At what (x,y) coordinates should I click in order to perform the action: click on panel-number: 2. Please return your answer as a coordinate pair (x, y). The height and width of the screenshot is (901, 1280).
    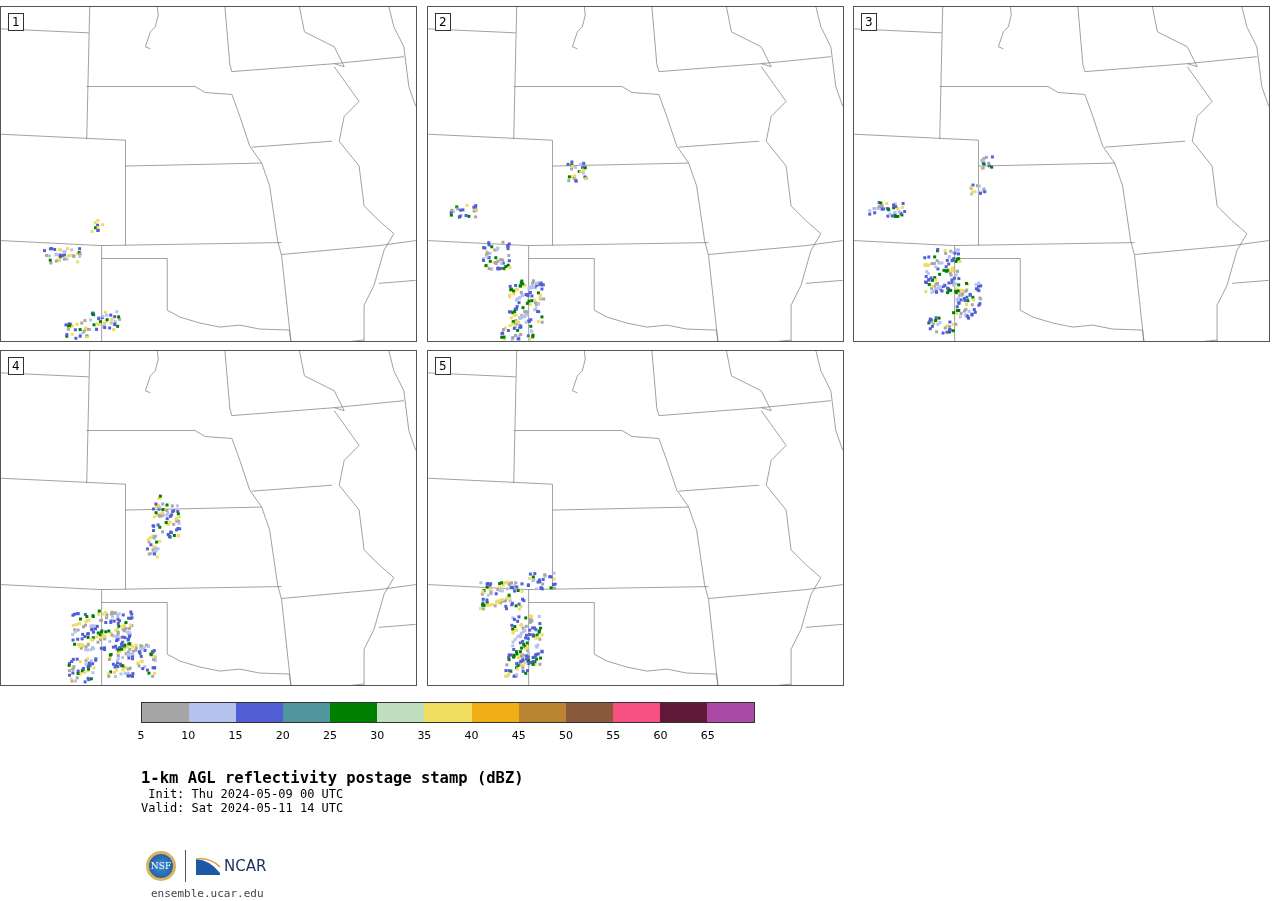
    Looking at the image, I should click on (443, 22).